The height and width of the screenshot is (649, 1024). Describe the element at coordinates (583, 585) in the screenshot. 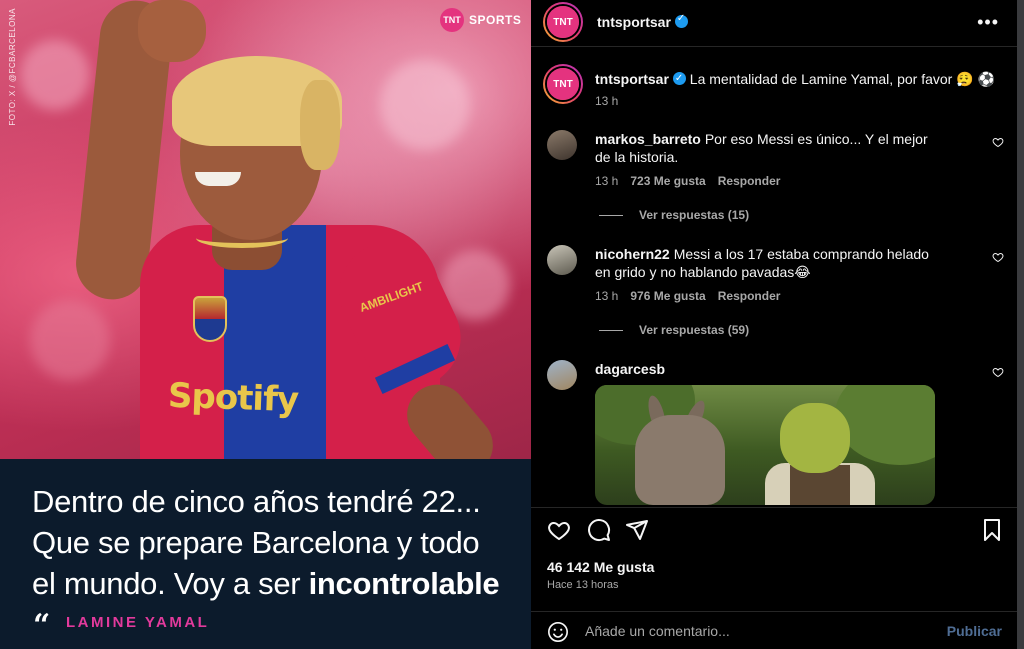

I see `post-timestamp: Hace 13 horas` at that location.